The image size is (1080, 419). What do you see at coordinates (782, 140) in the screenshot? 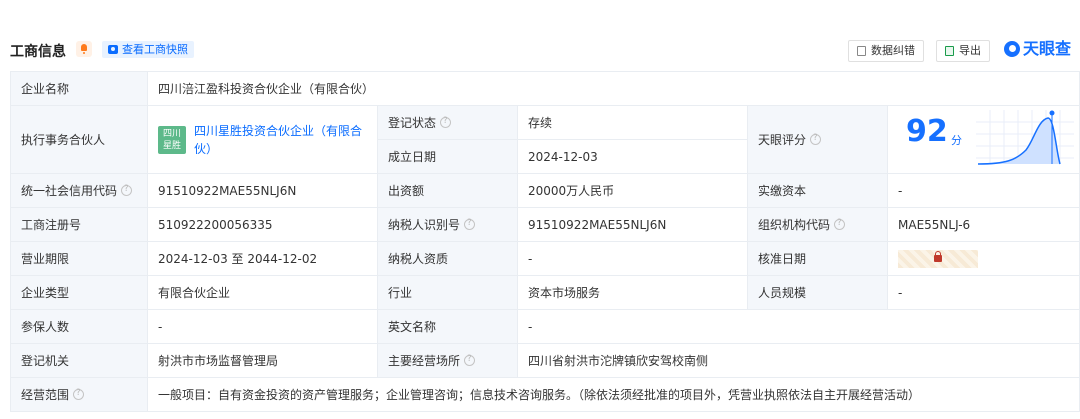
I see `rating-label-text: 天眼评分` at bounding box center [782, 140].